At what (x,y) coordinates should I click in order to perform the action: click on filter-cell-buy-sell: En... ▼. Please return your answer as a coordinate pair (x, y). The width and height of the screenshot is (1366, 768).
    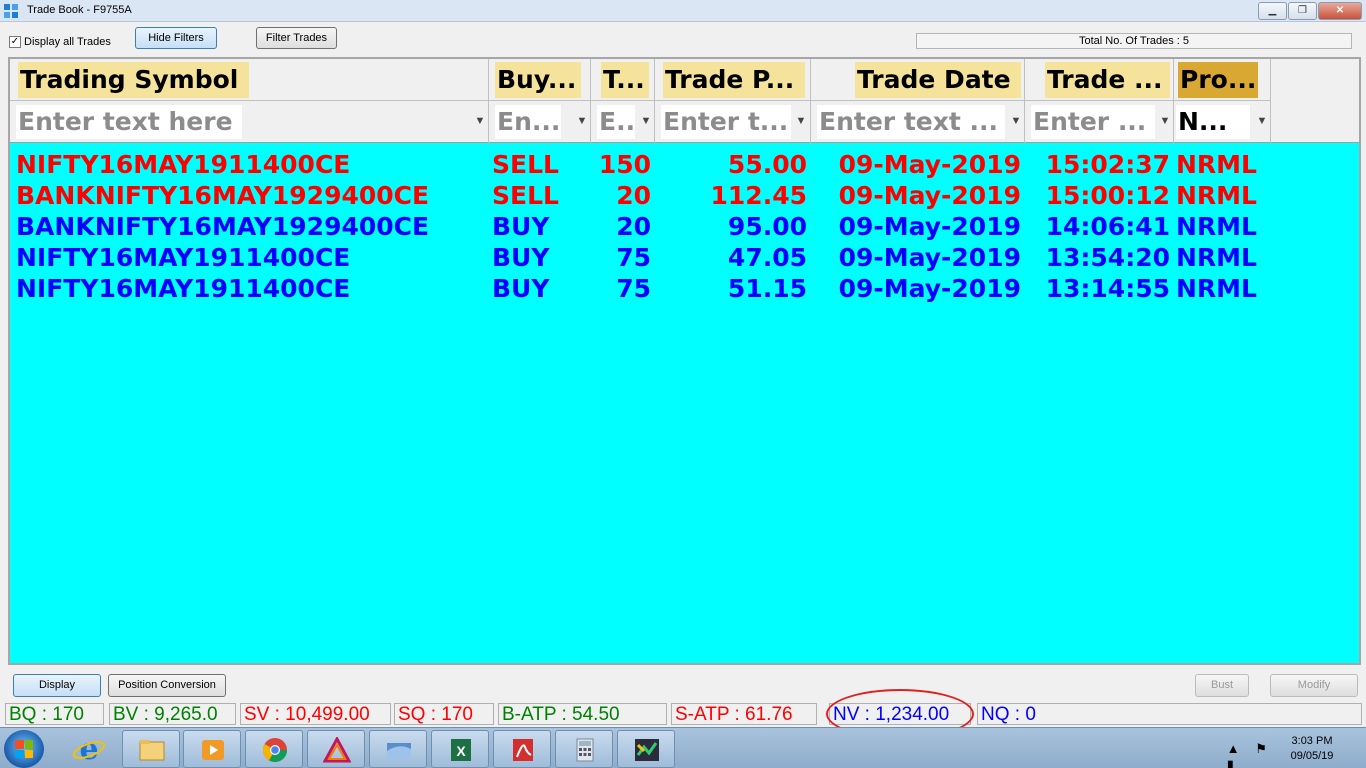
    Looking at the image, I should click on (540, 122).